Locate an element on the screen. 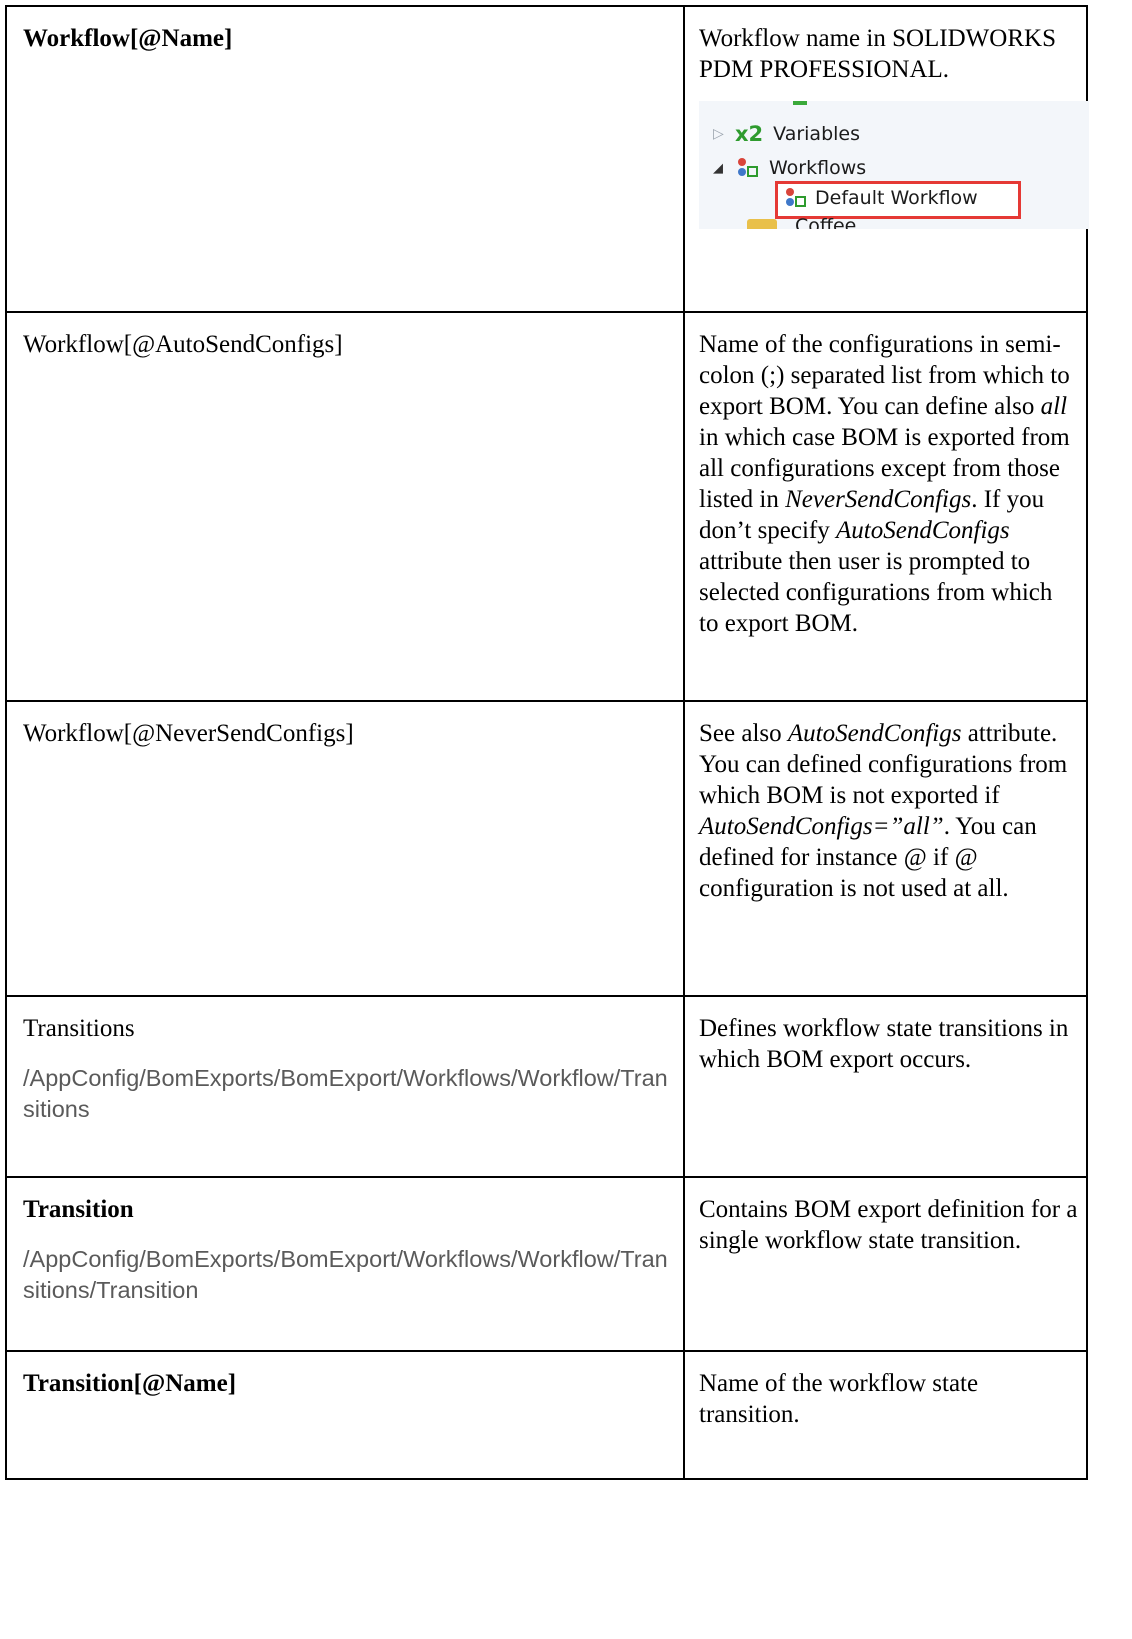  term-cell: Transition[@Name] is located at coordinates (345, 1415).